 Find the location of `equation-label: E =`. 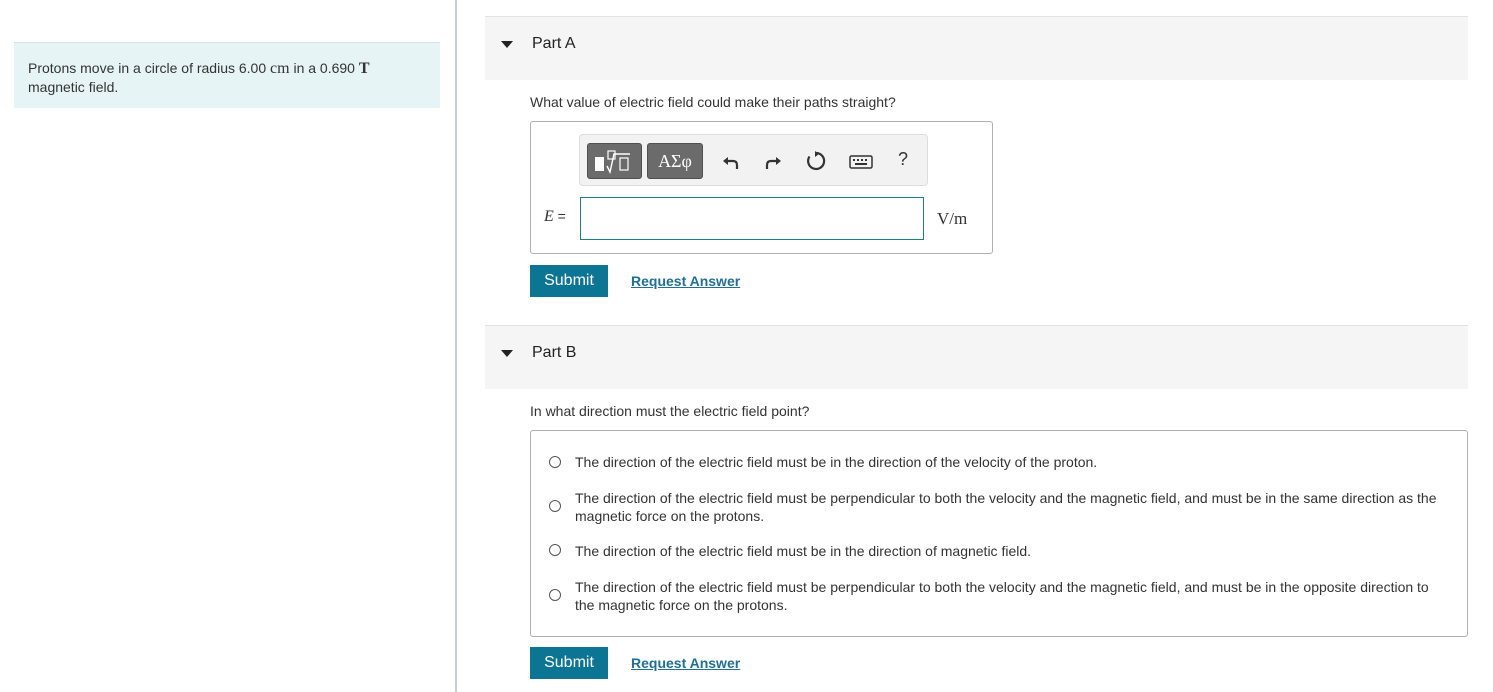

equation-label: E = is located at coordinates (555, 217).